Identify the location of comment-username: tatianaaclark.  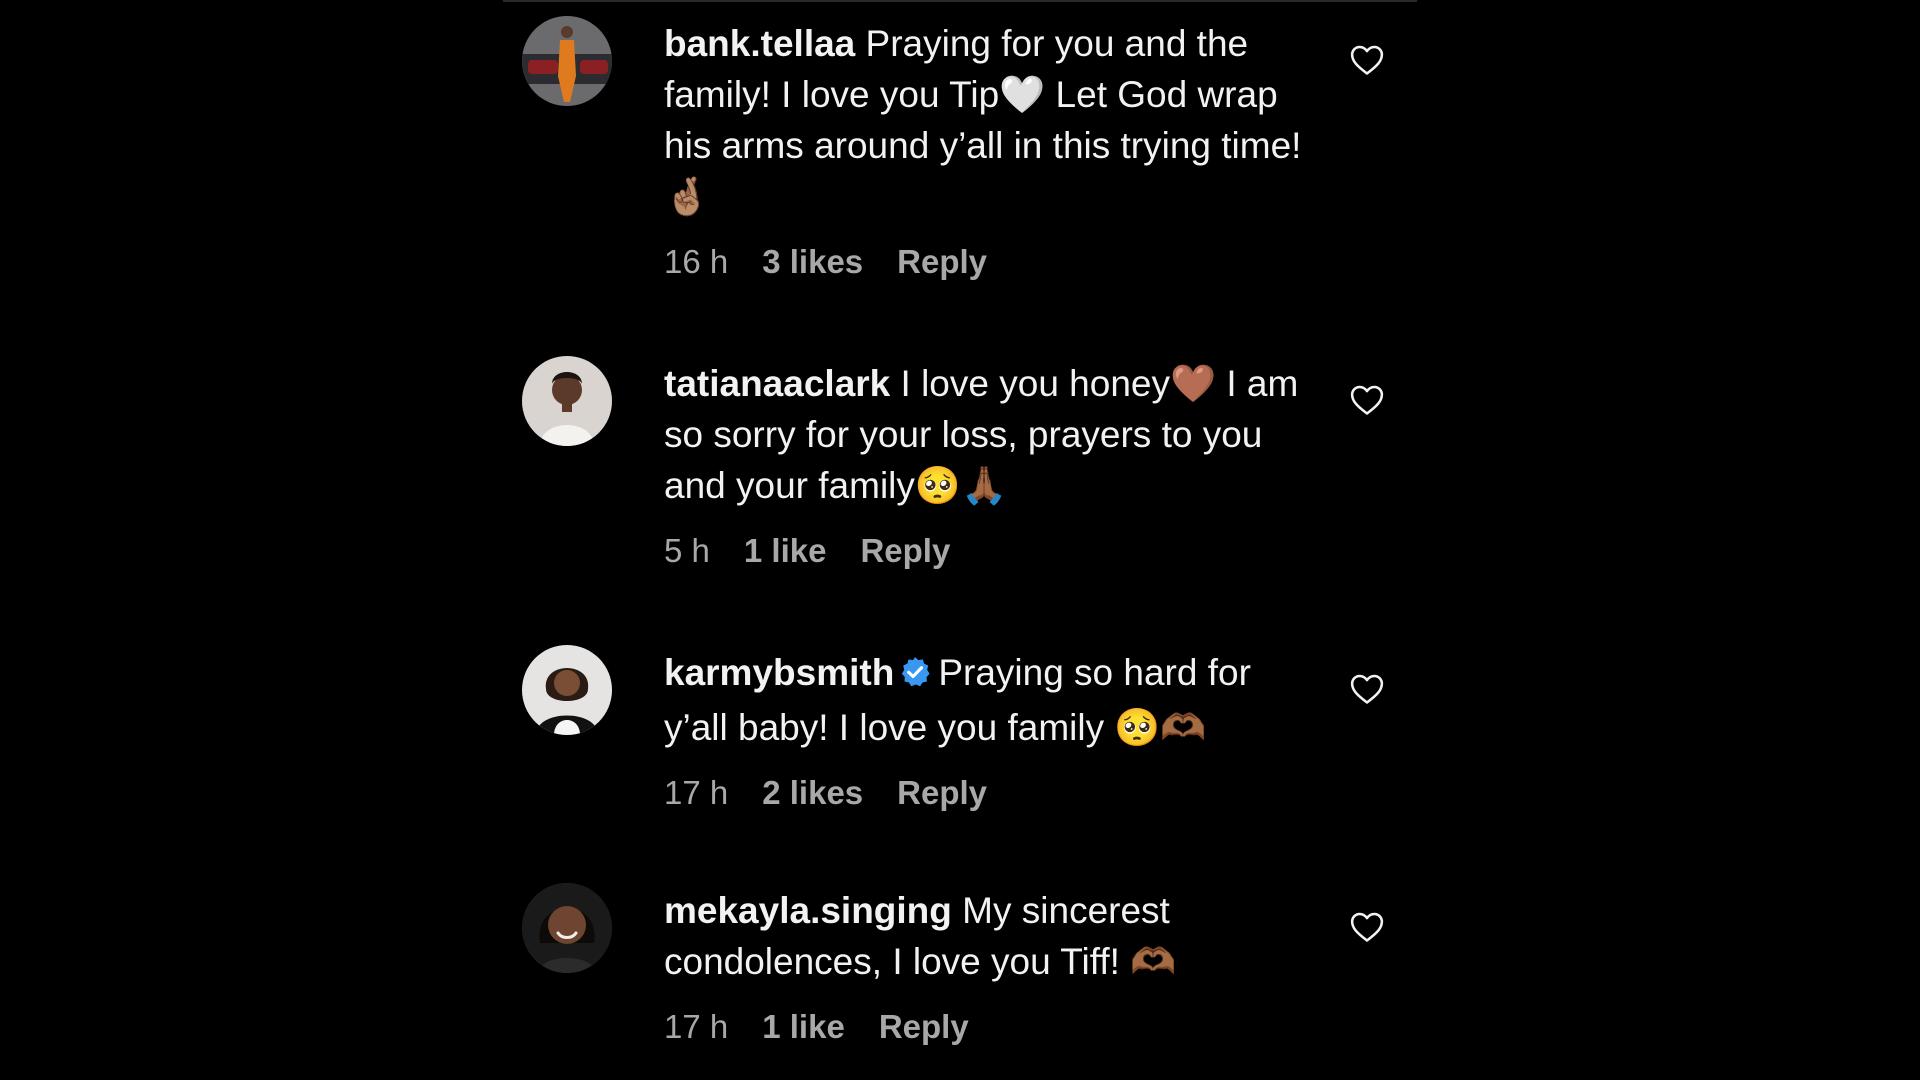
(777, 383).